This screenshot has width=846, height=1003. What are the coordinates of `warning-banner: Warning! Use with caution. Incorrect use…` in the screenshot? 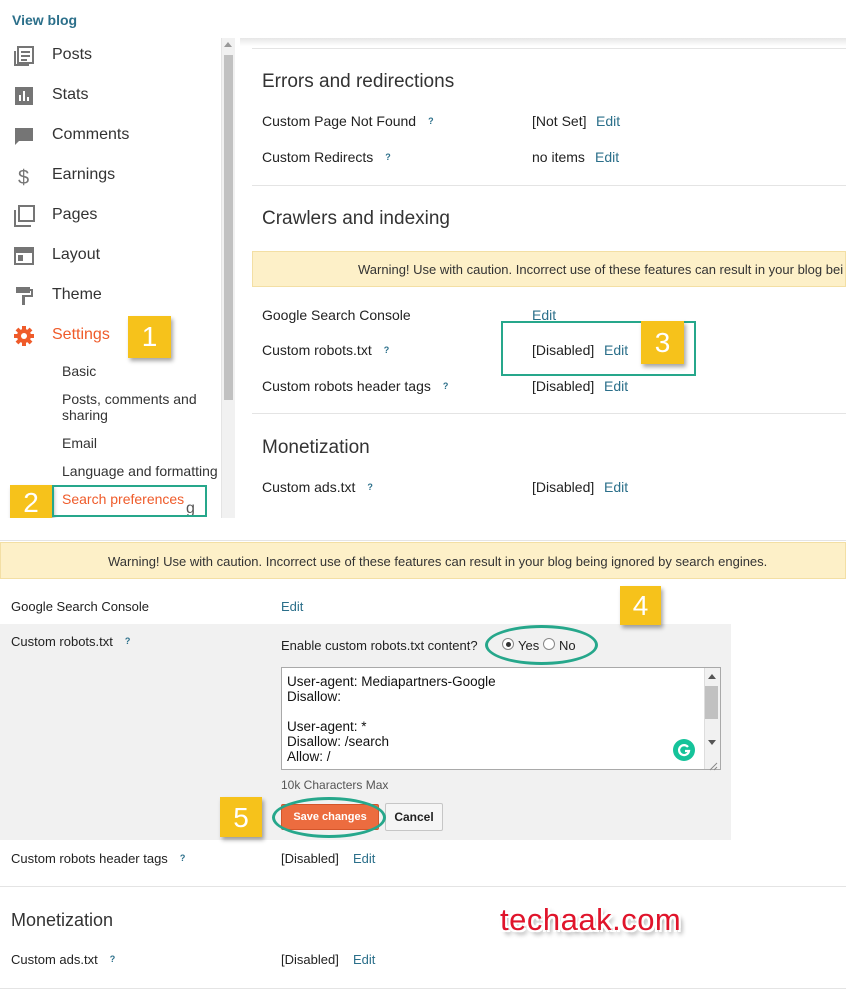 It's located at (549, 269).